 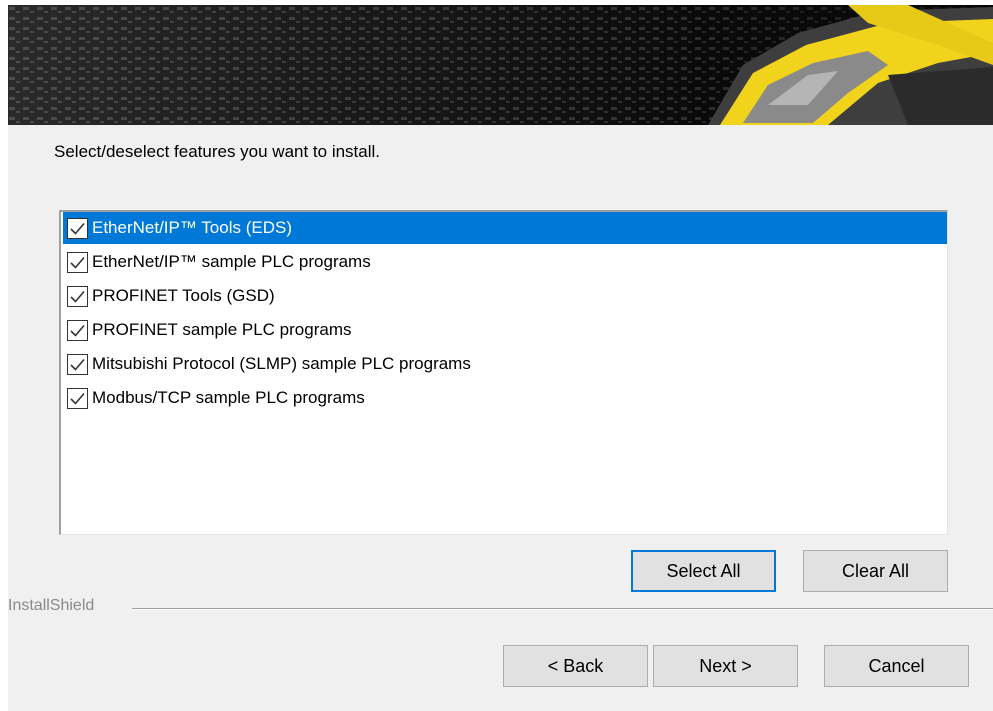 I want to click on feature-label: PROFINET Tools (GSD), so click(x=183, y=295).